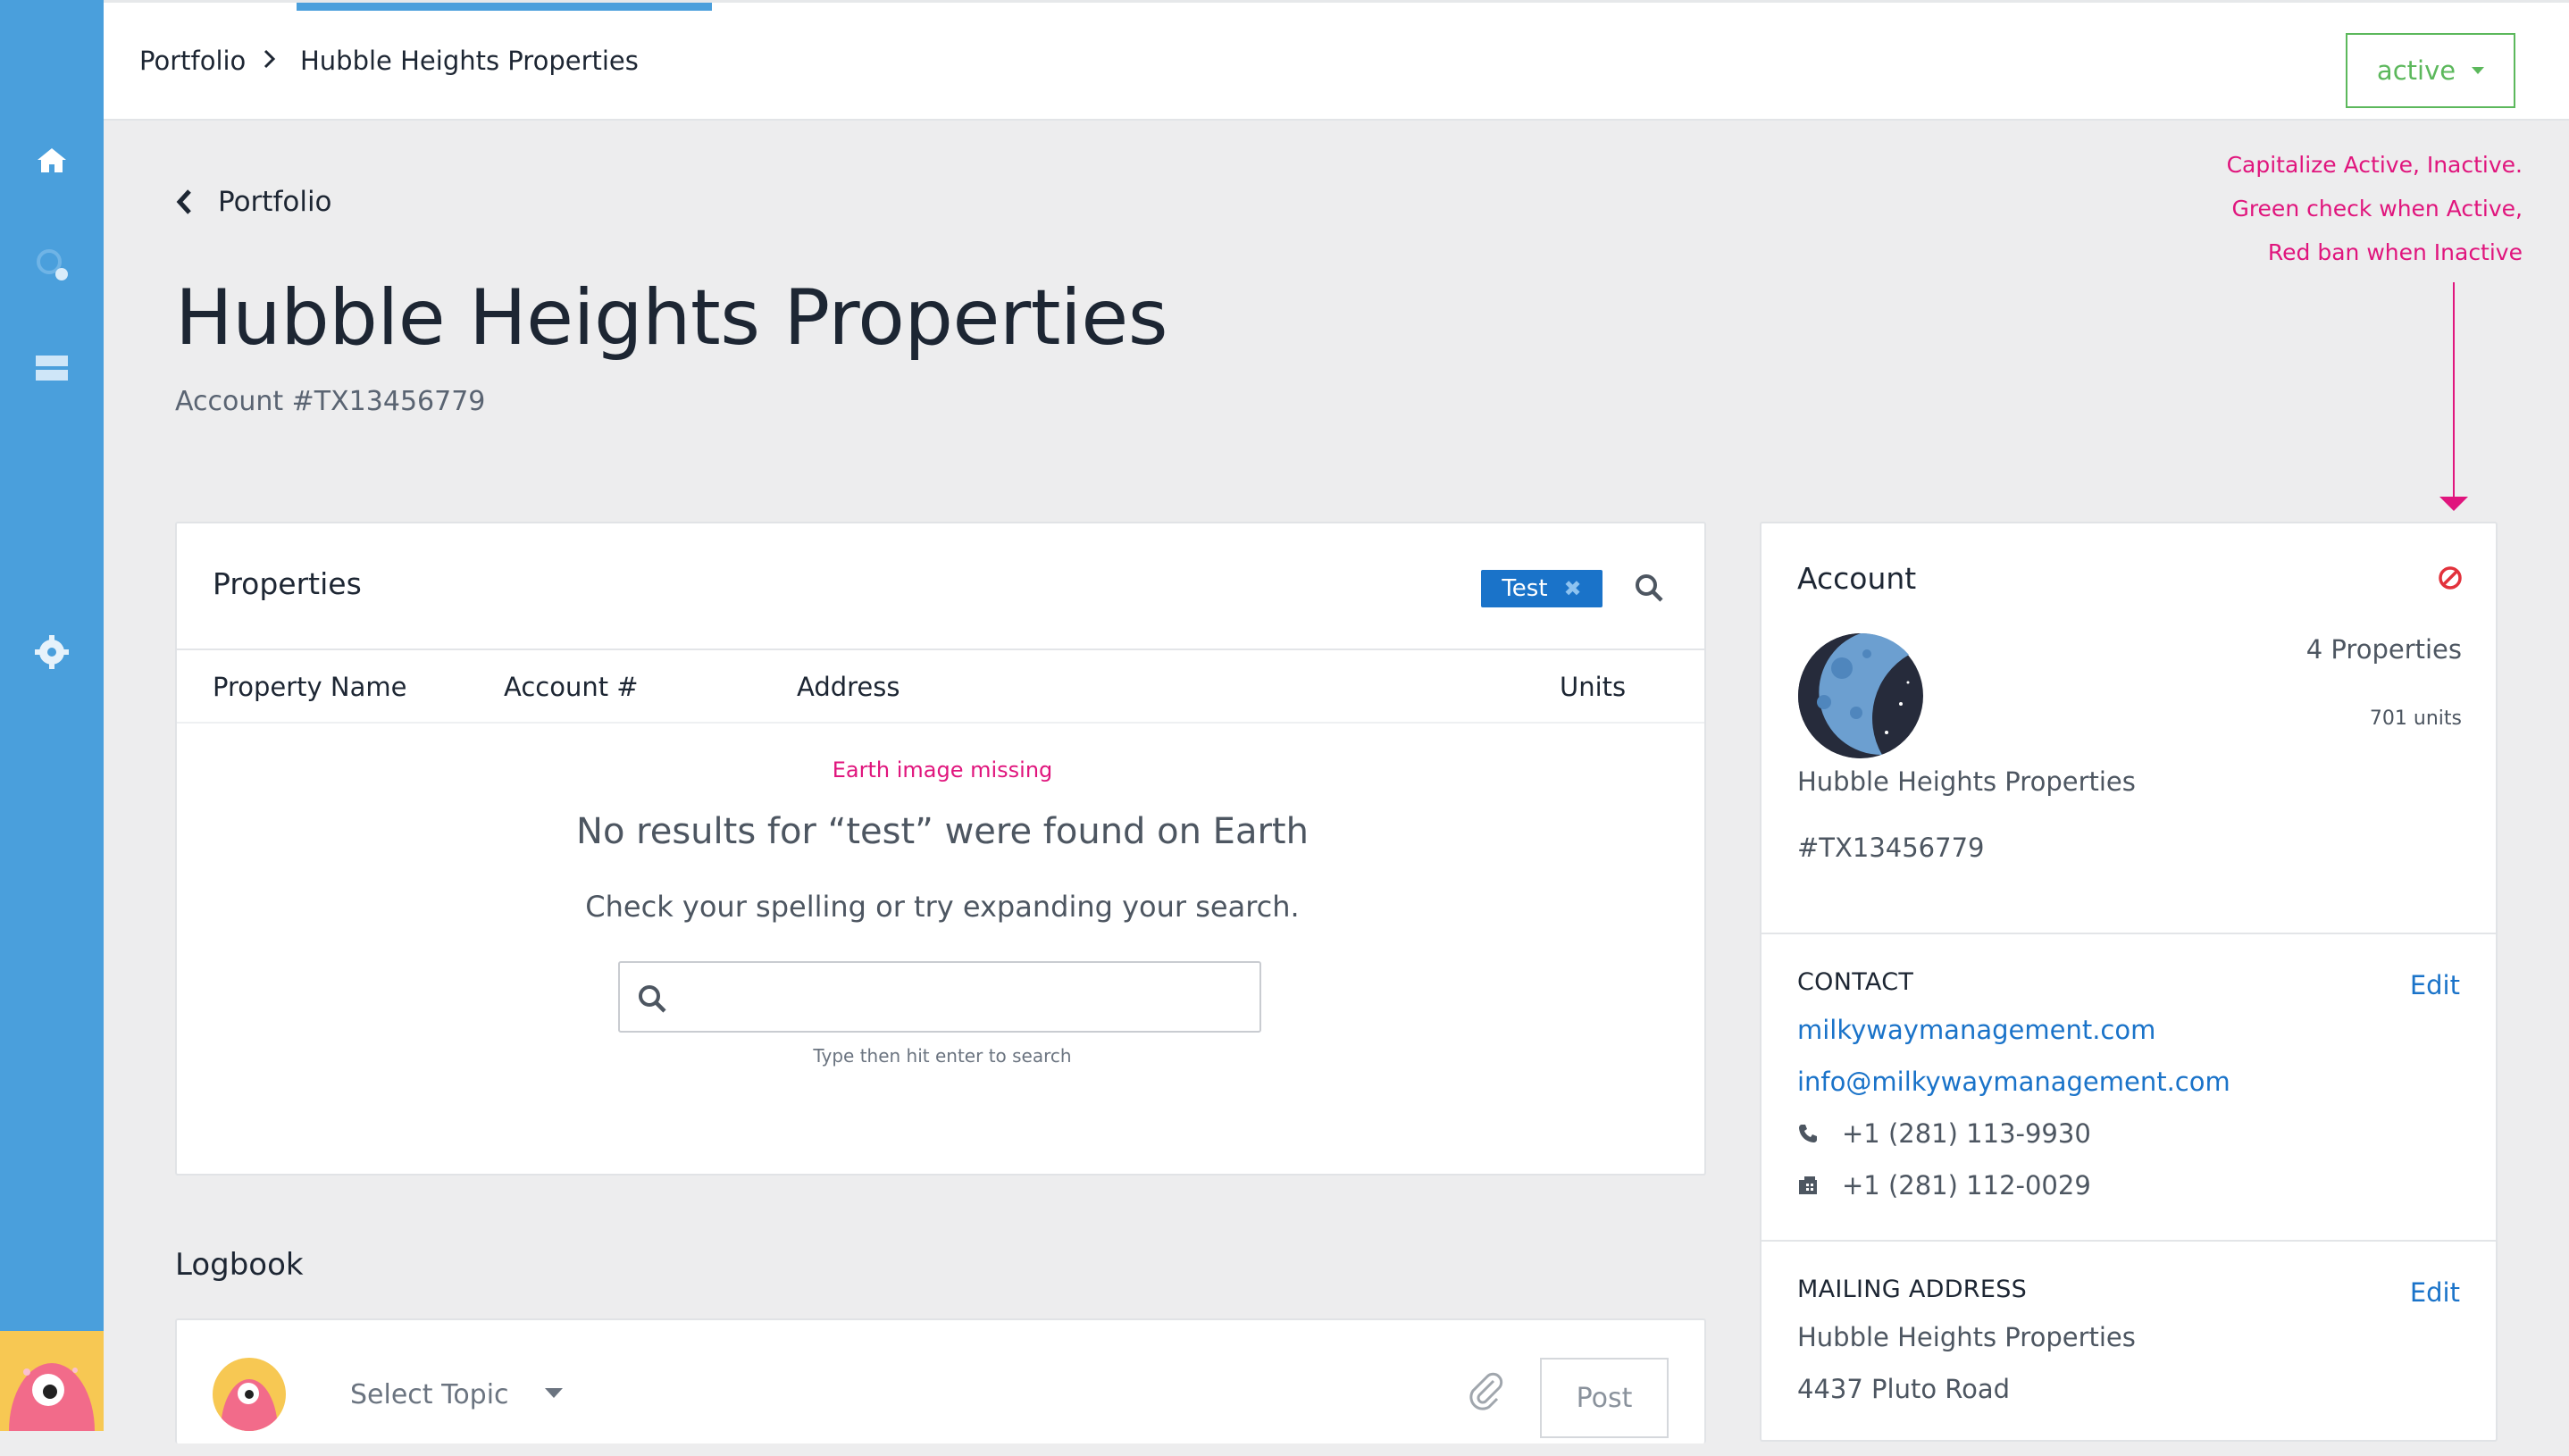 This screenshot has height=1456, width=2569. What do you see at coordinates (1861, 695) in the screenshot?
I see `account-moon-image` at bounding box center [1861, 695].